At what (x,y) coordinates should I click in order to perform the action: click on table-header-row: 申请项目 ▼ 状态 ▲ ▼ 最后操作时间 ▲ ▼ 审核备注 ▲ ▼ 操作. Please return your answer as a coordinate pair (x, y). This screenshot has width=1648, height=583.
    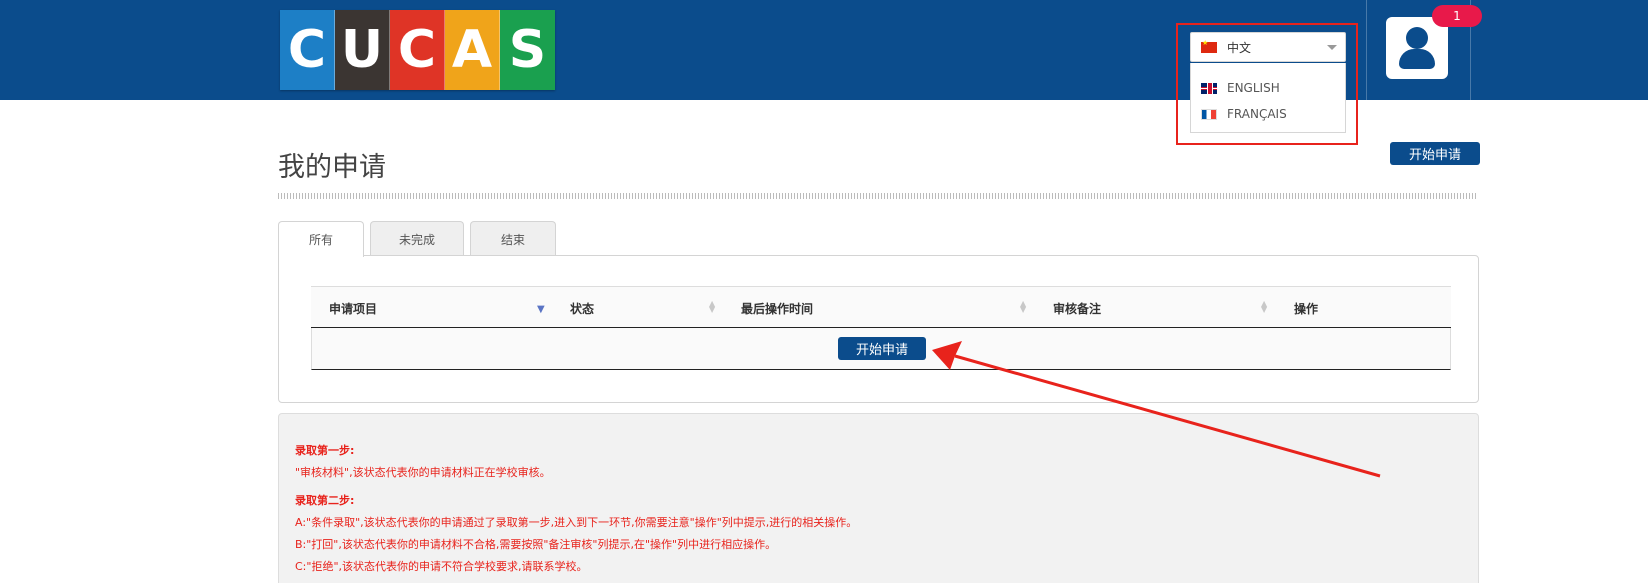
    Looking at the image, I should click on (881, 307).